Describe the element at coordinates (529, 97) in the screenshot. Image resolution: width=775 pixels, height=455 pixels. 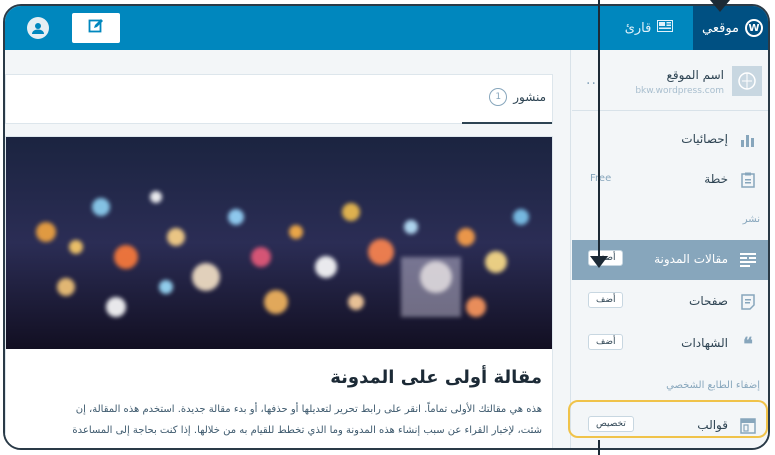
I see `tab-published-label: منشور` at that location.